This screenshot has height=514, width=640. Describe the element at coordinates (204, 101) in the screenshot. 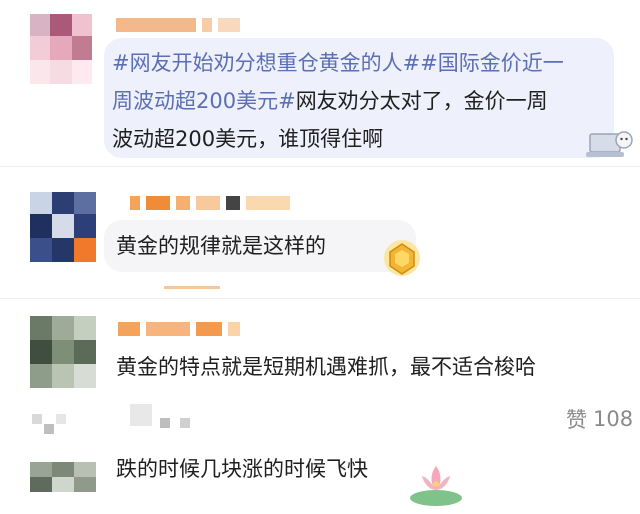

I see `topic-link: 周波动超200美元#` at that location.